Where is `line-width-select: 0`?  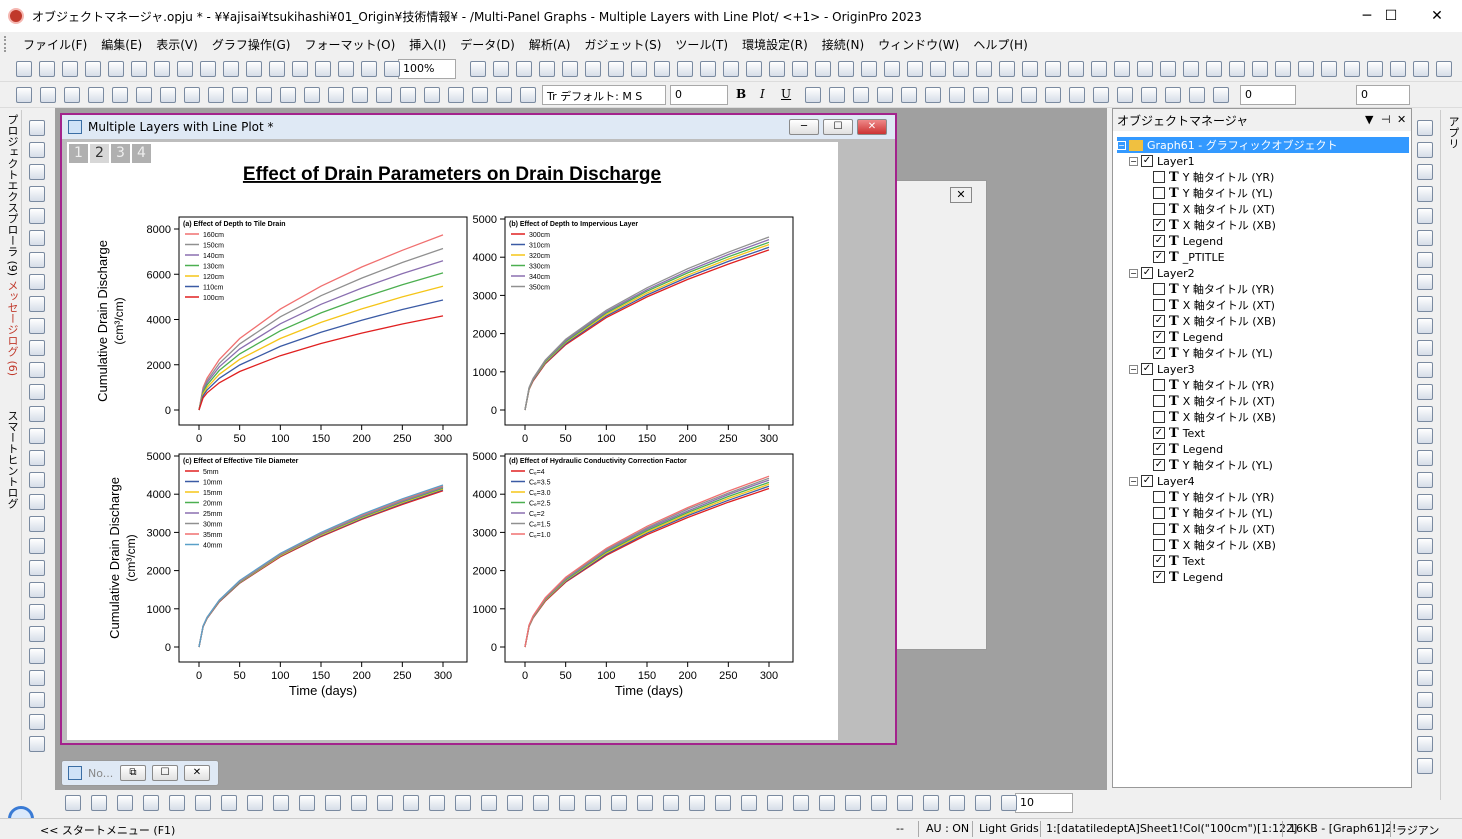 line-width-select: 0 is located at coordinates (1268, 95).